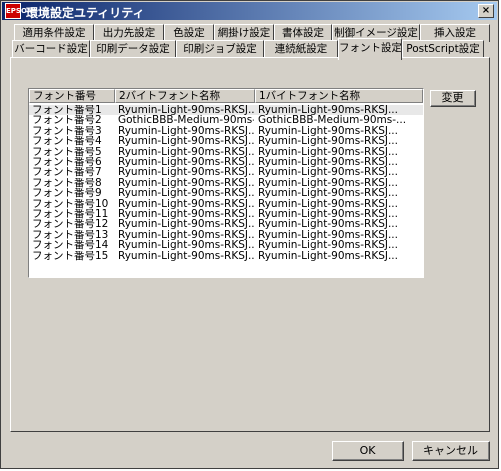  Describe the element at coordinates (67, 183) in the screenshot. I see `font-list-cell: フォント番号8` at that location.